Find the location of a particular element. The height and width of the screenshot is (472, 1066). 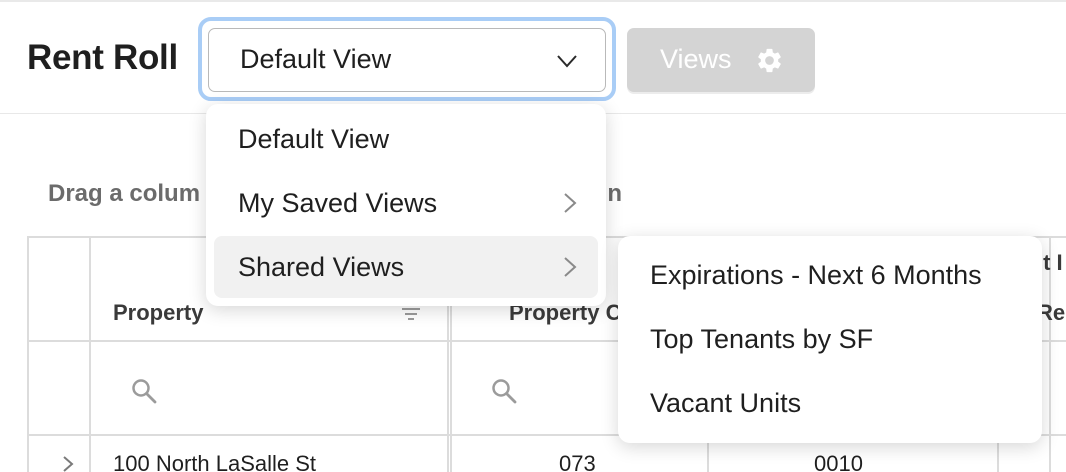

submenu-item-expirations: Expirations - Next 6 Months is located at coordinates (830, 267).